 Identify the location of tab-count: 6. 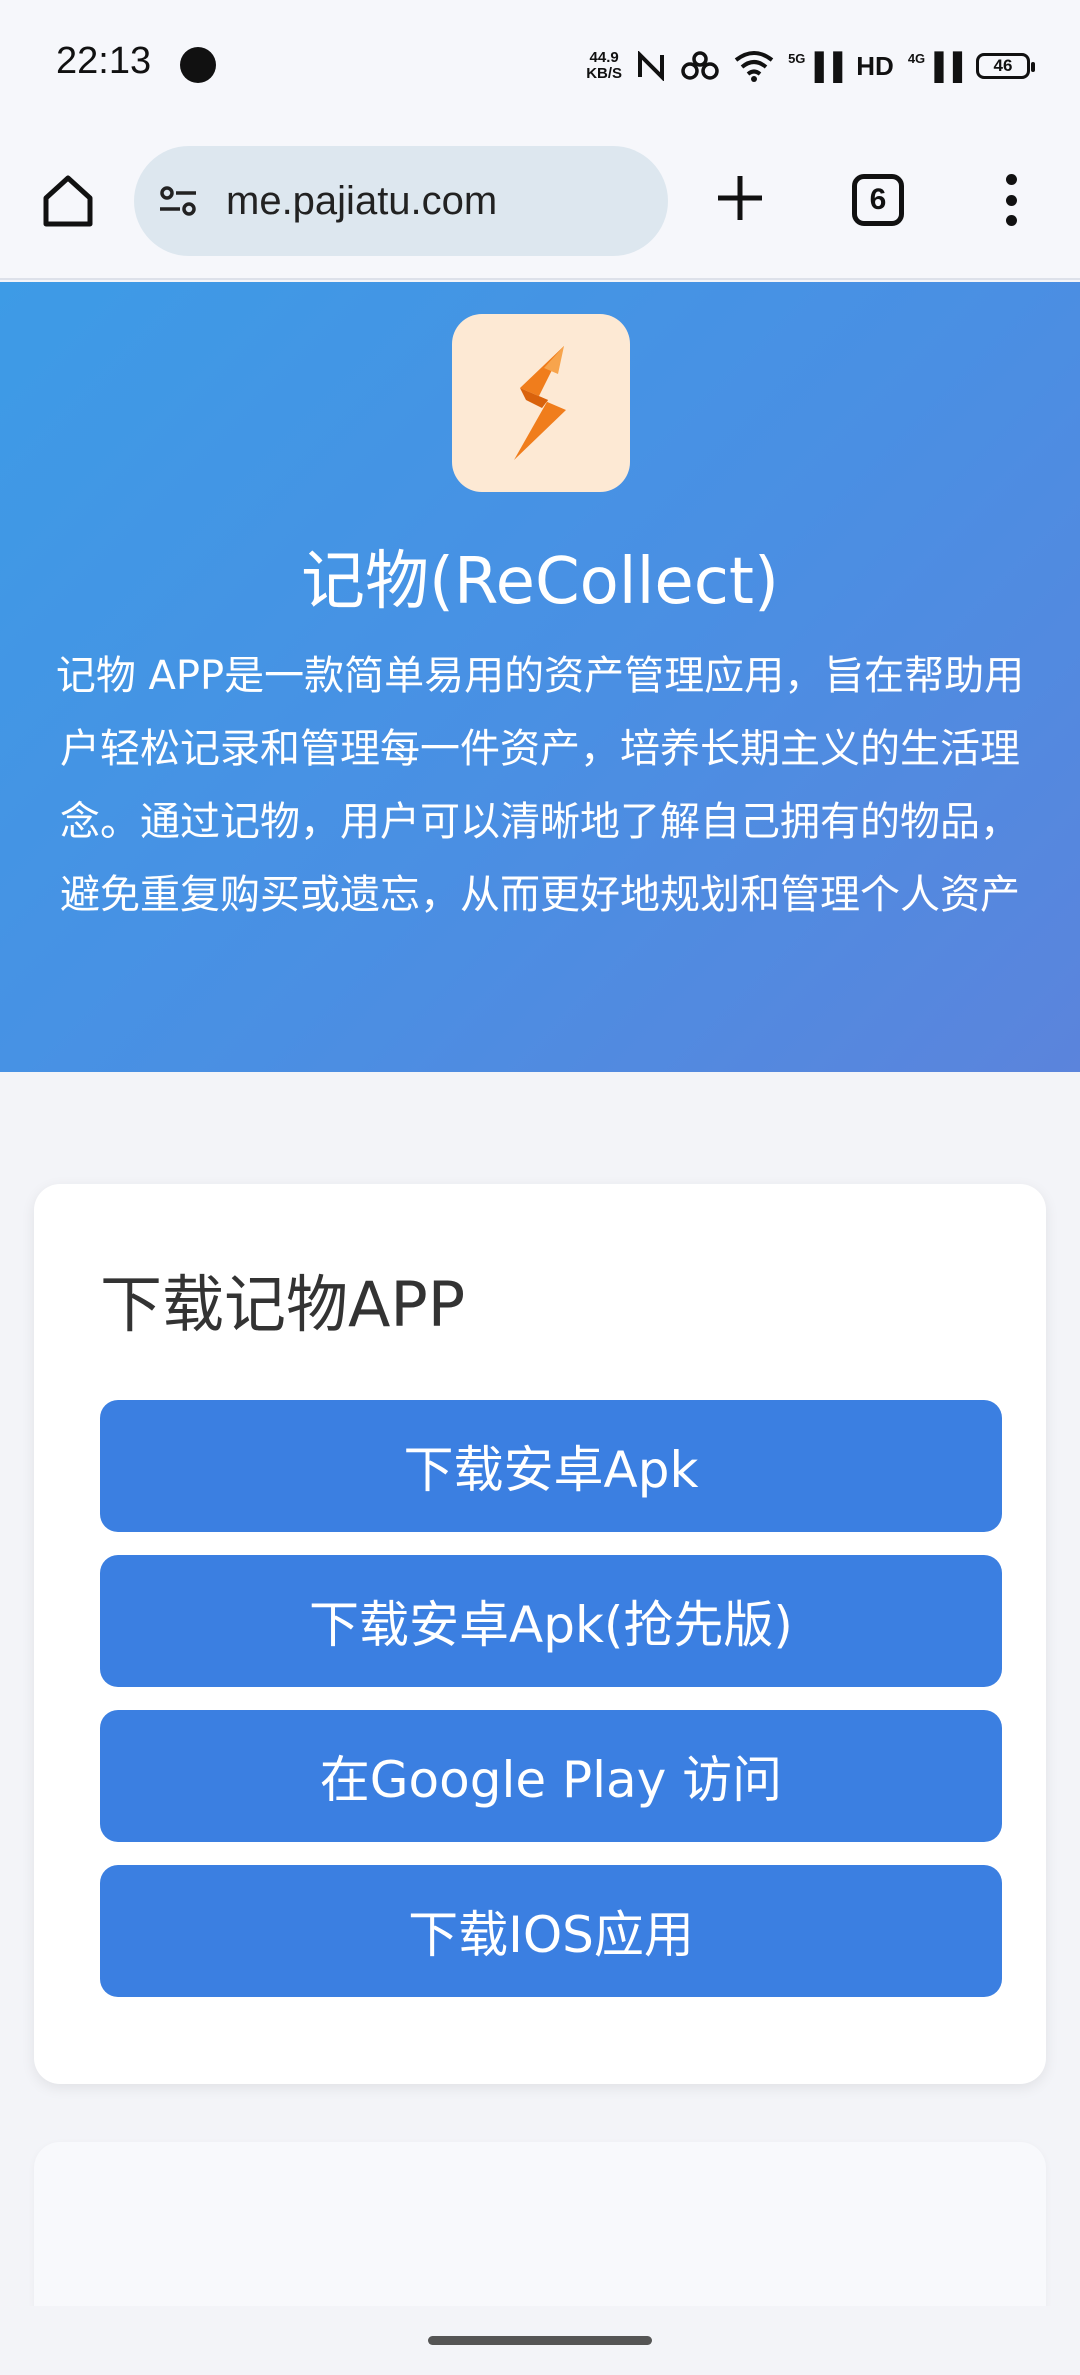
(878, 199).